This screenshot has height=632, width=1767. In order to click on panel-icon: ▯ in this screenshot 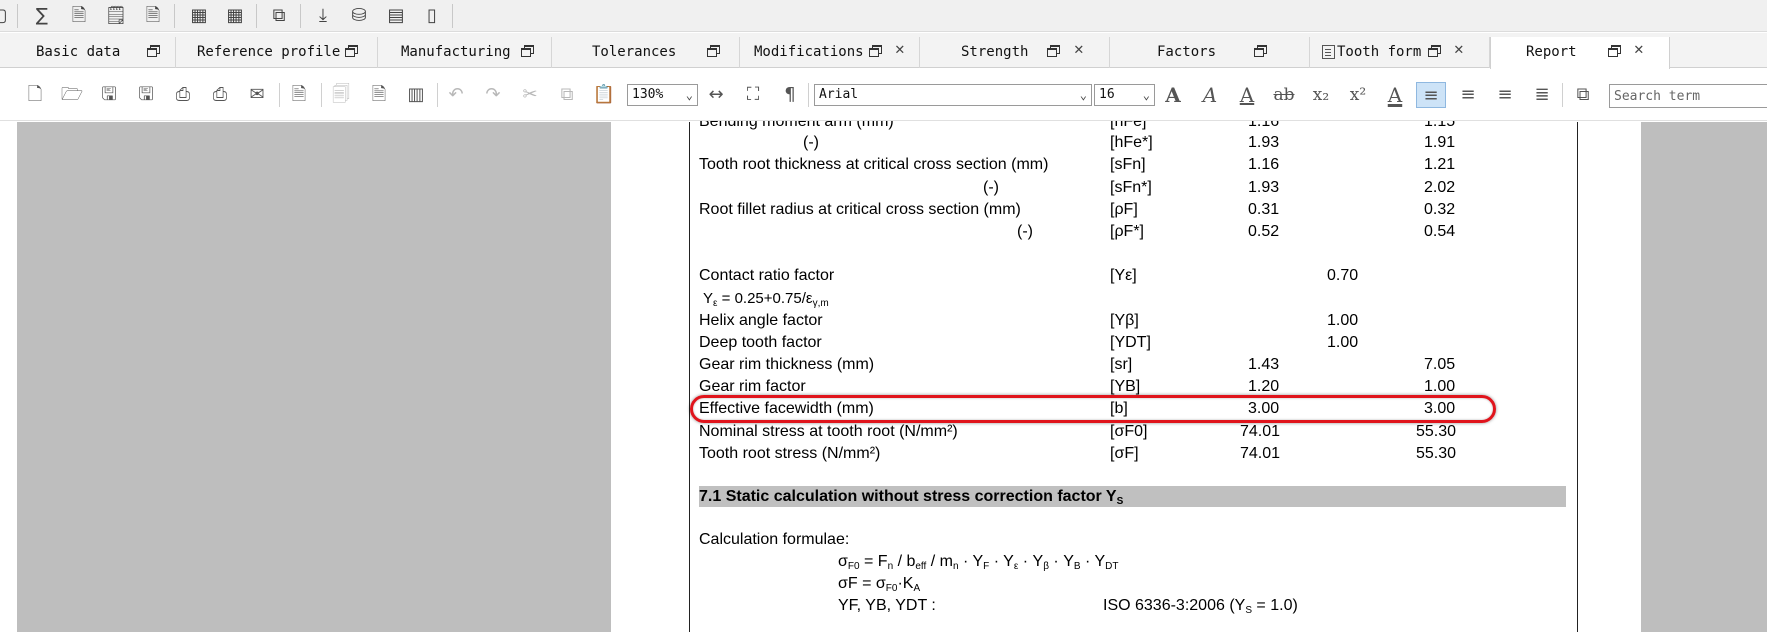, I will do `click(432, 16)`.